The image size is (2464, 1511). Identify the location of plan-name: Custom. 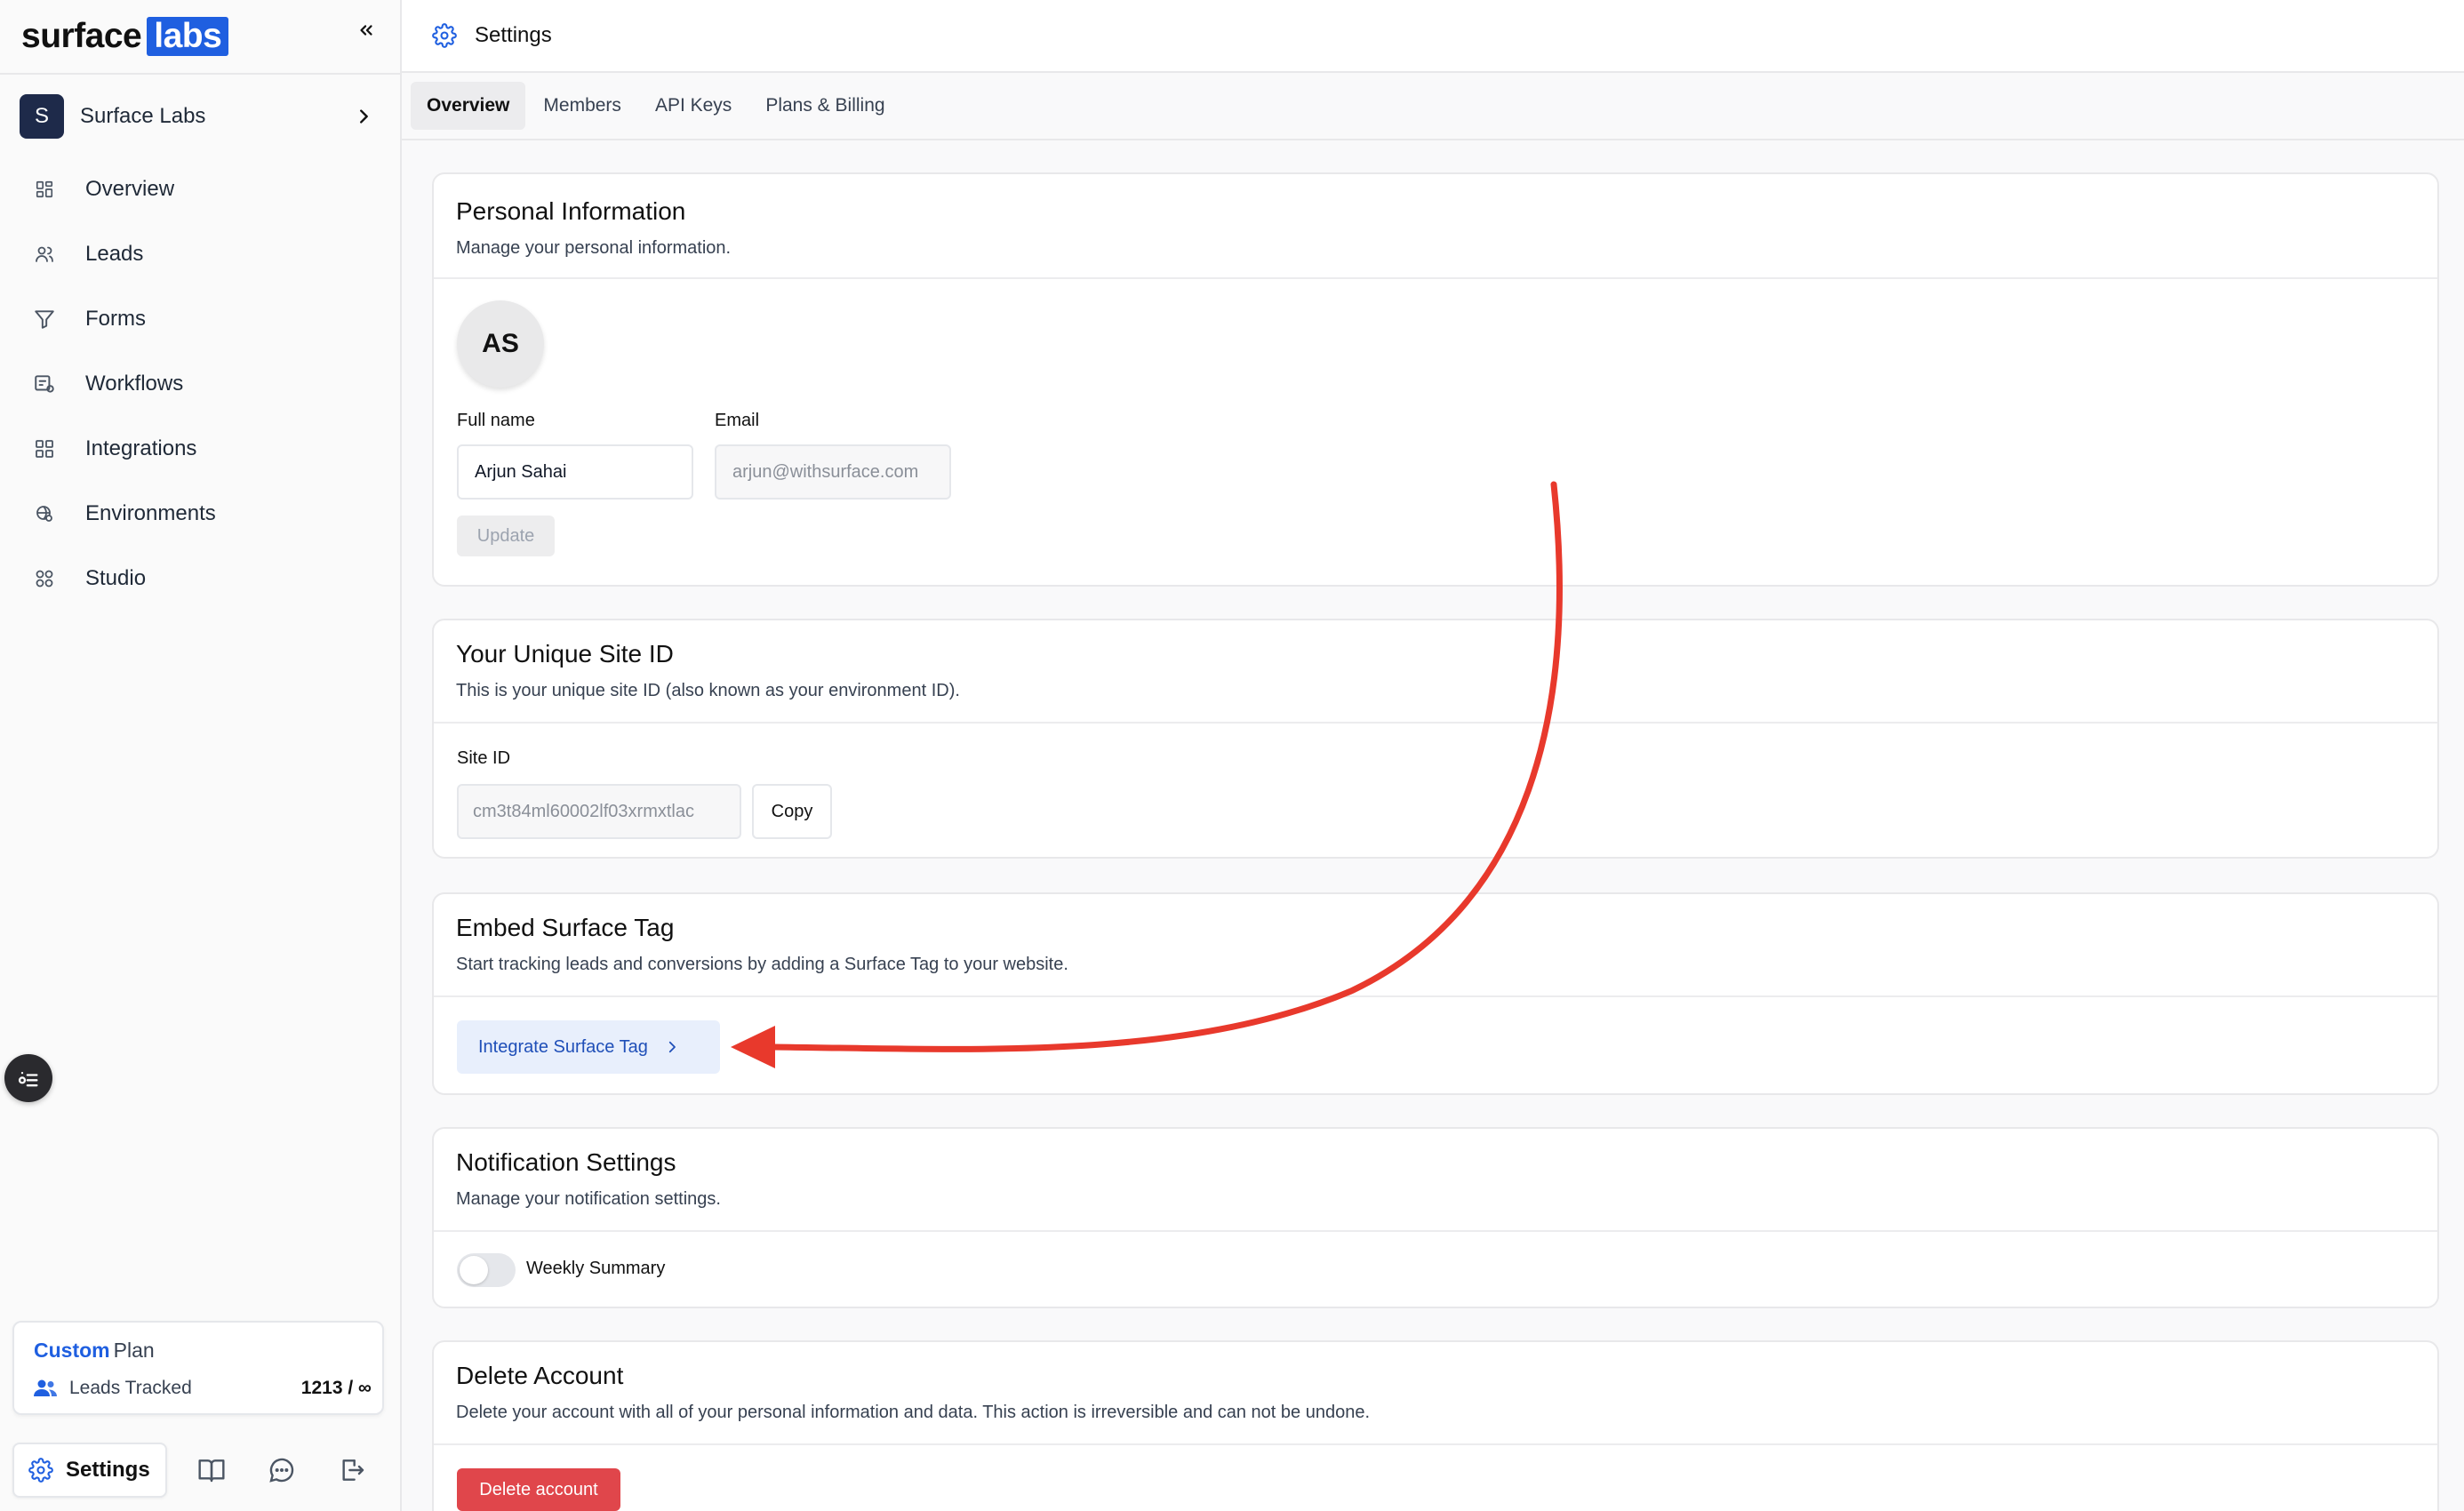
(72, 1350).